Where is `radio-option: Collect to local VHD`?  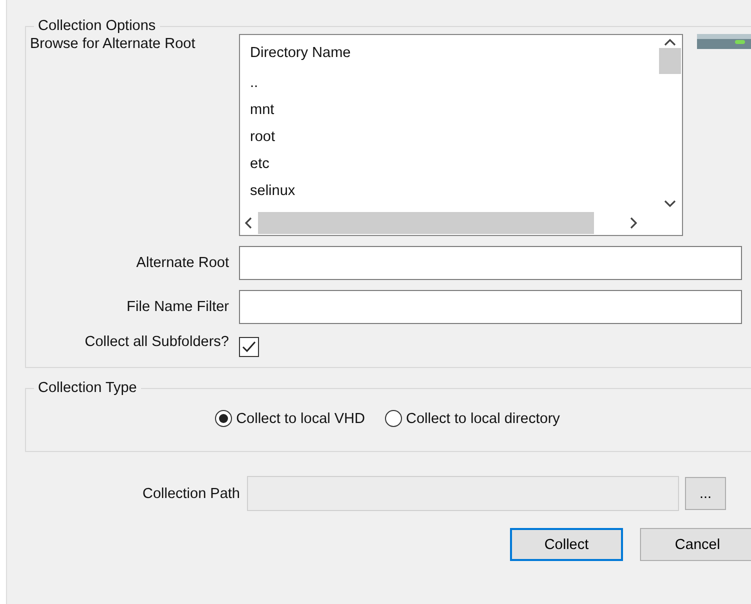
radio-option: Collect to local VHD is located at coordinates (290, 418).